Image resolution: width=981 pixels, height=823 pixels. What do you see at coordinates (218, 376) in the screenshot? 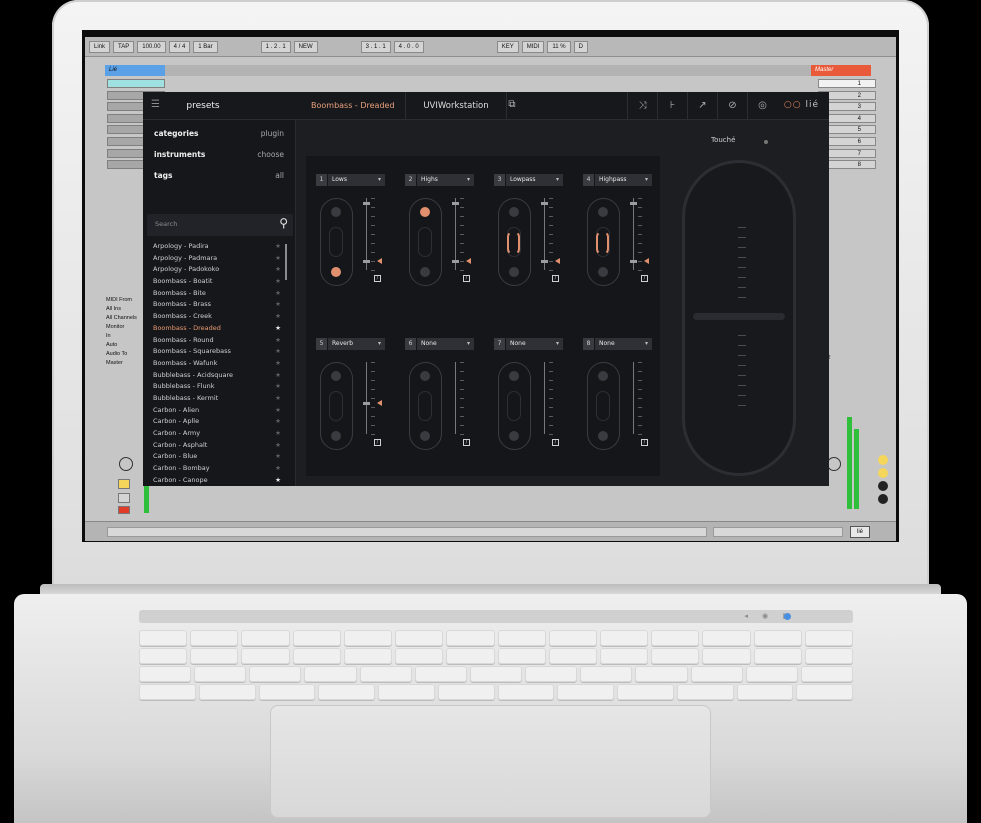
I see `preset-item: Bubblebass - Acidsquare ★` at bounding box center [218, 376].